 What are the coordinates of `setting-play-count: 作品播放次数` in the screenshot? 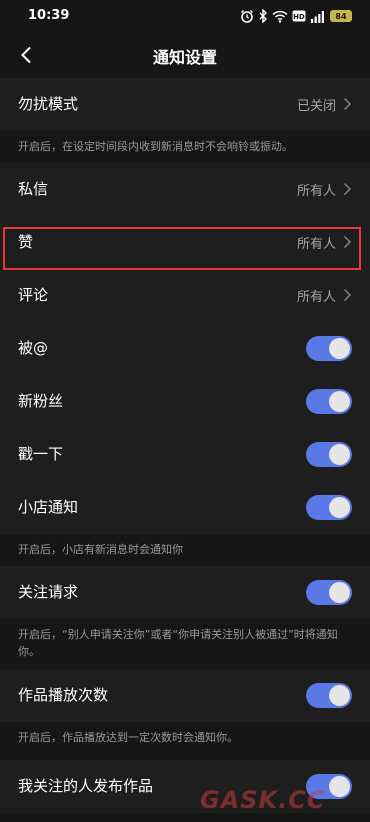 It's located at (185, 695).